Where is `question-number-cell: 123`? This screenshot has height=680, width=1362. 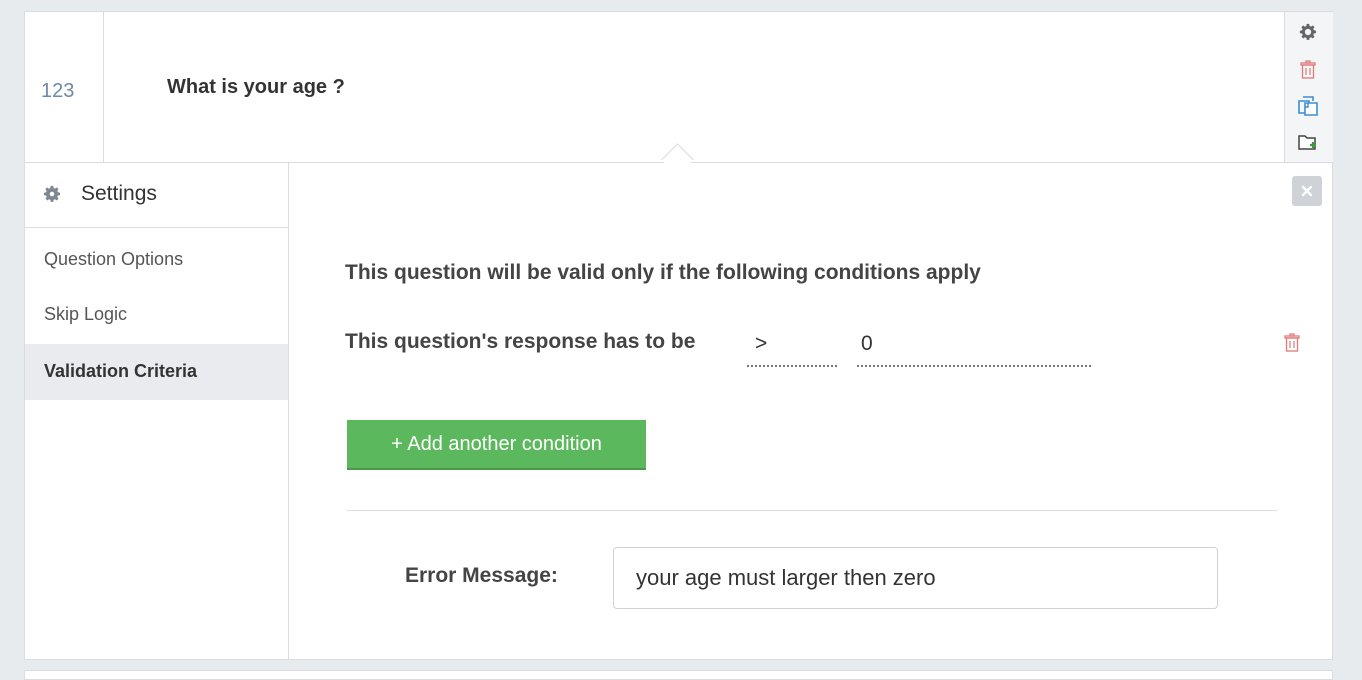 question-number-cell: 123 is located at coordinates (64, 87).